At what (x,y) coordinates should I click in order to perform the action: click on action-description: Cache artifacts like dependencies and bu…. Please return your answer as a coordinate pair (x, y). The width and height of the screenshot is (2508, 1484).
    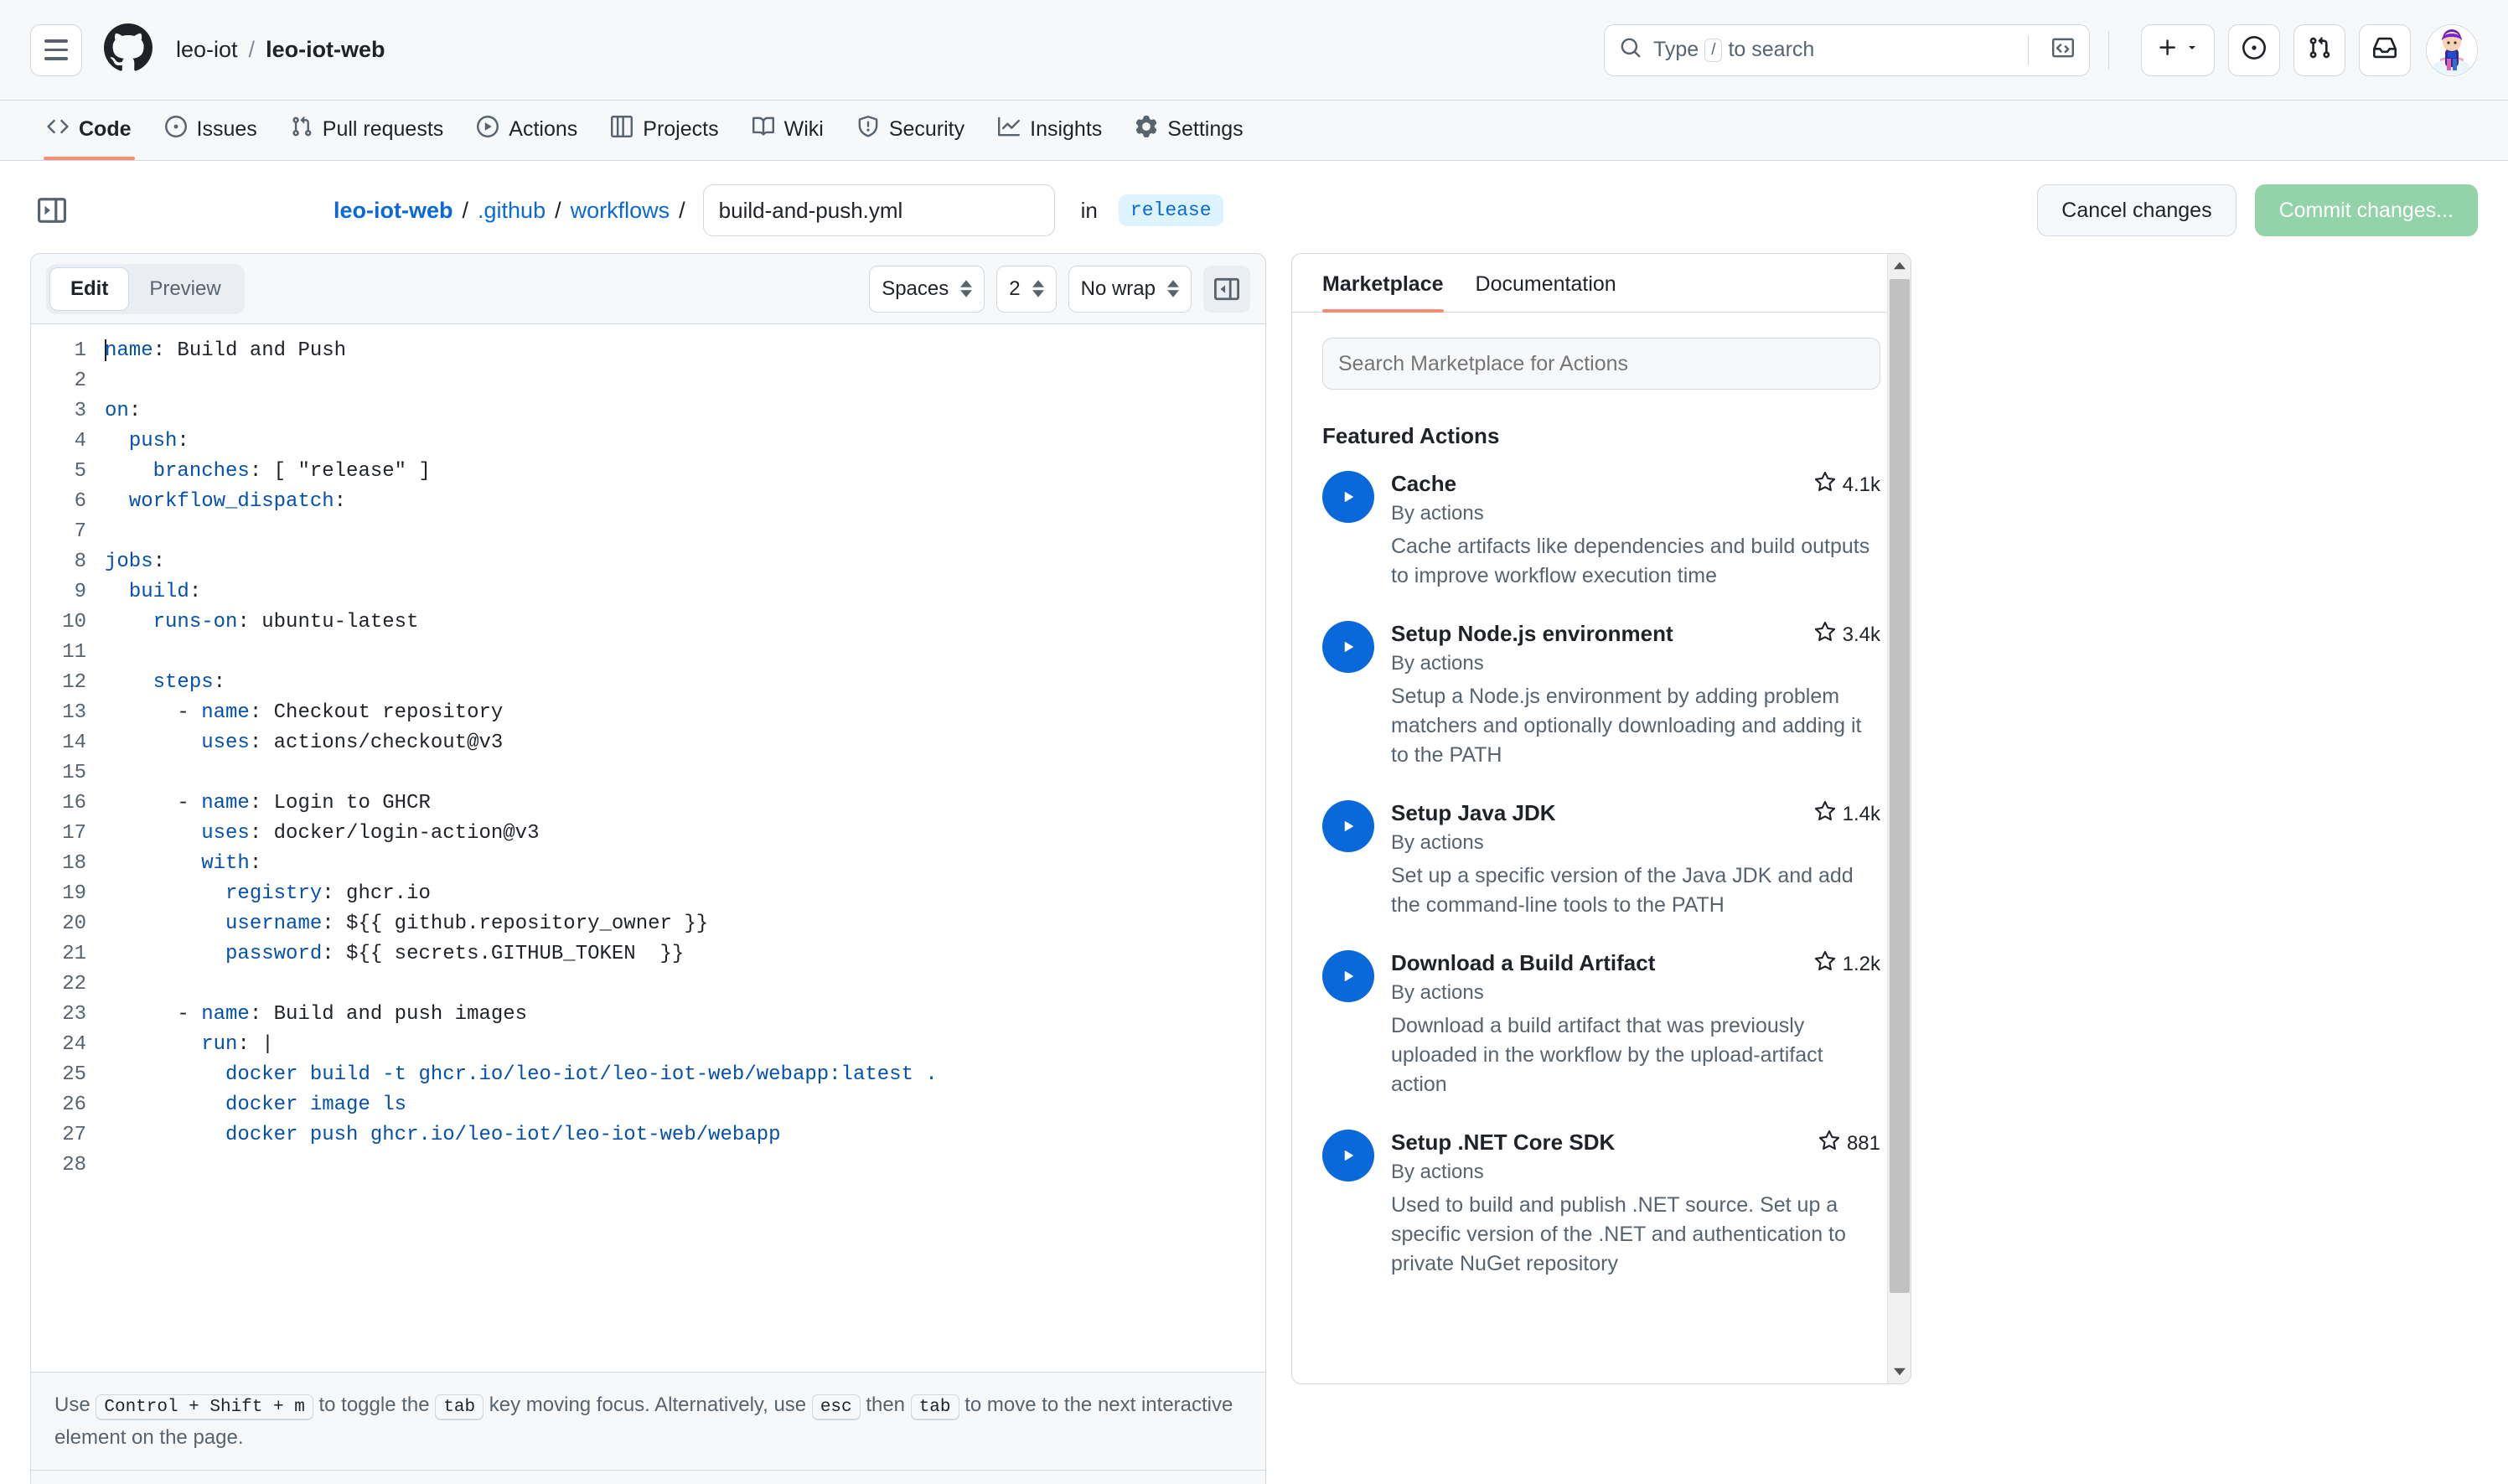
    Looking at the image, I should click on (1630, 561).